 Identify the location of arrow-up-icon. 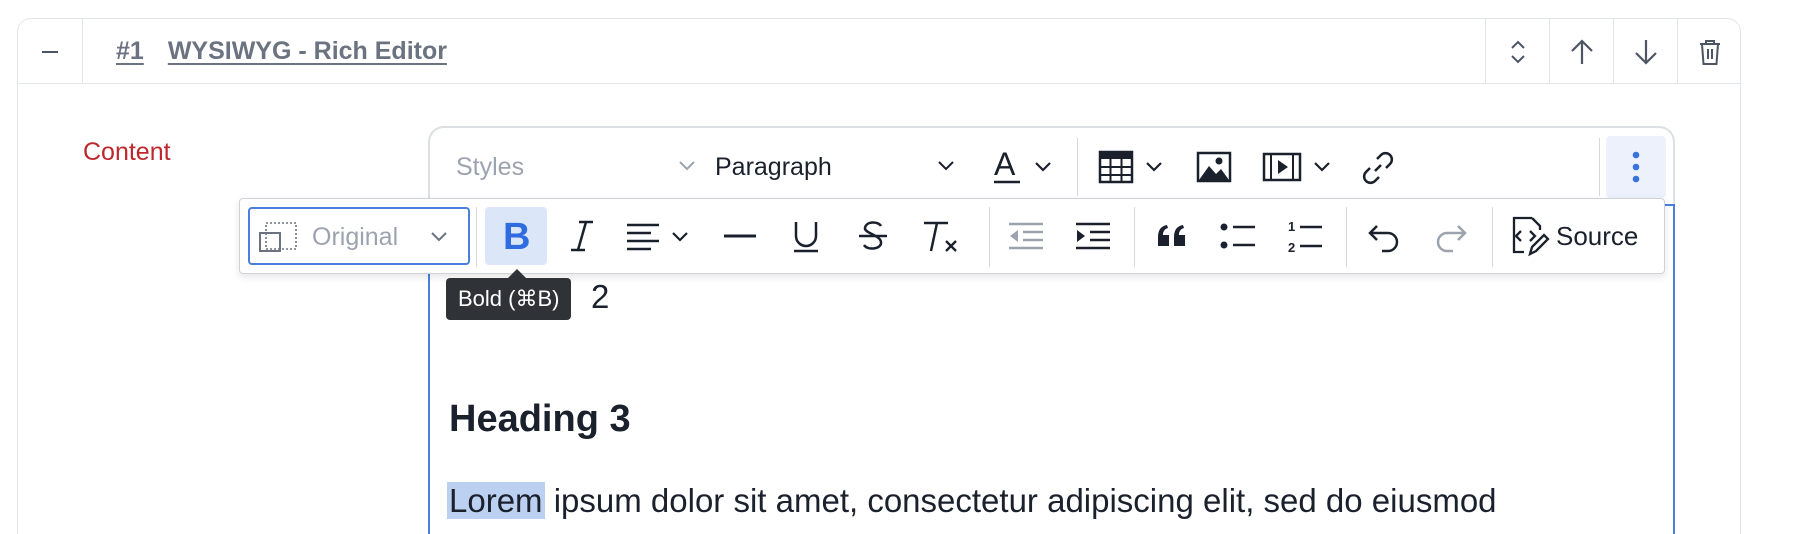
(1581, 51).